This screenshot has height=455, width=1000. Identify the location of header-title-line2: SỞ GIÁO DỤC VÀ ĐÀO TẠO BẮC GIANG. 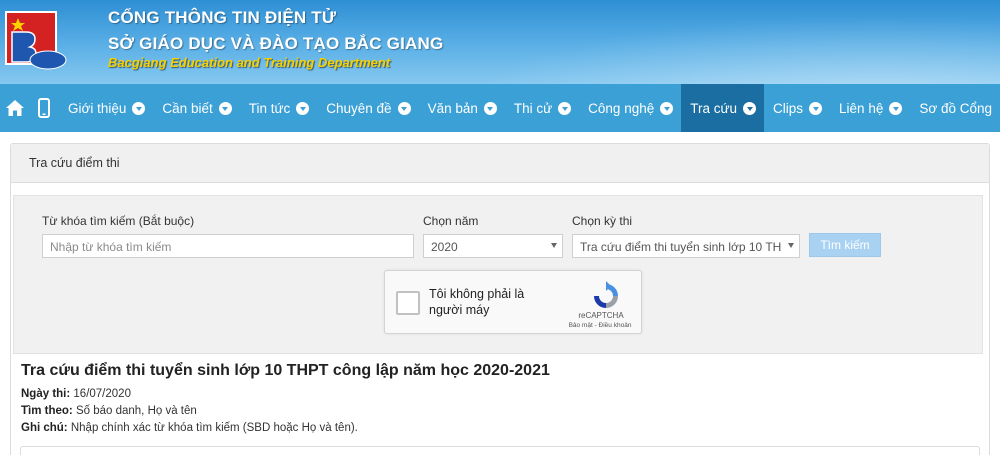
(276, 43).